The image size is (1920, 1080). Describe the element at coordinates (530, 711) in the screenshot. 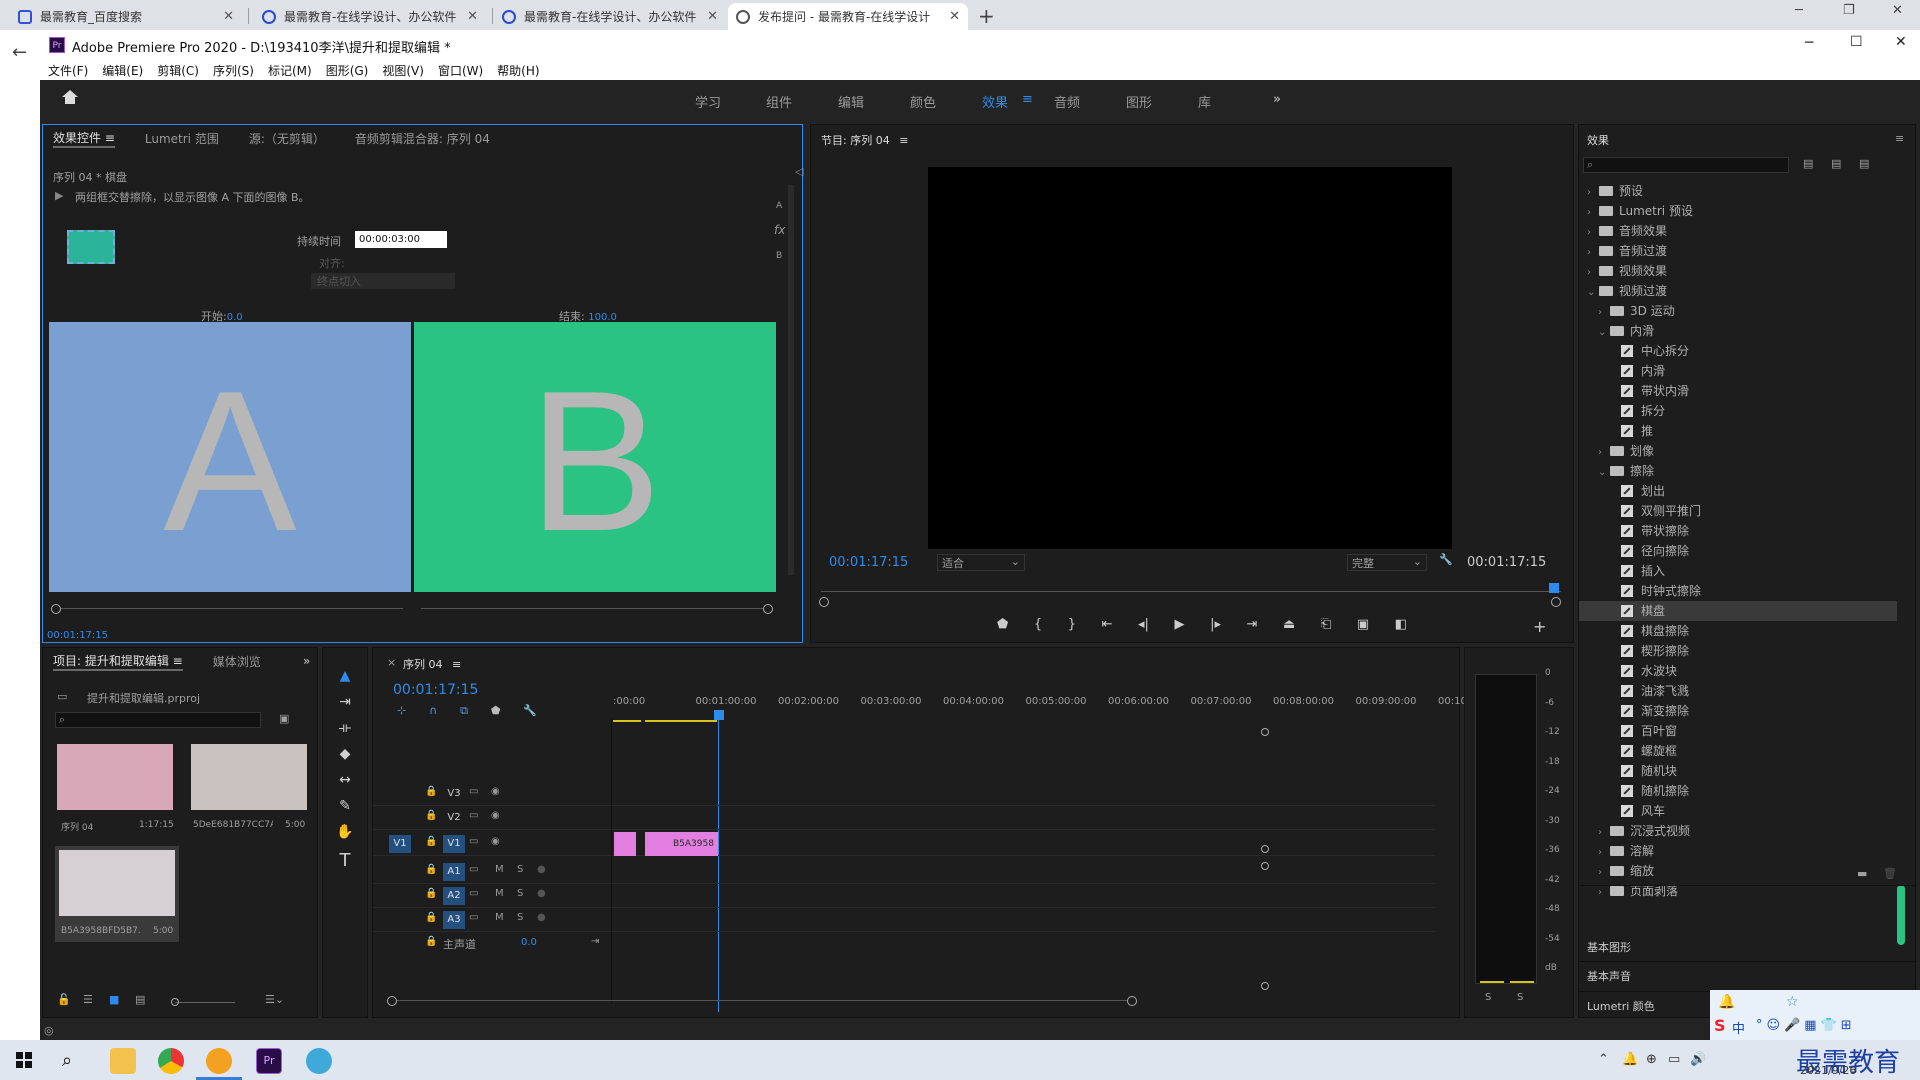

I see `settings-wrench-icon: 🔧` at that location.